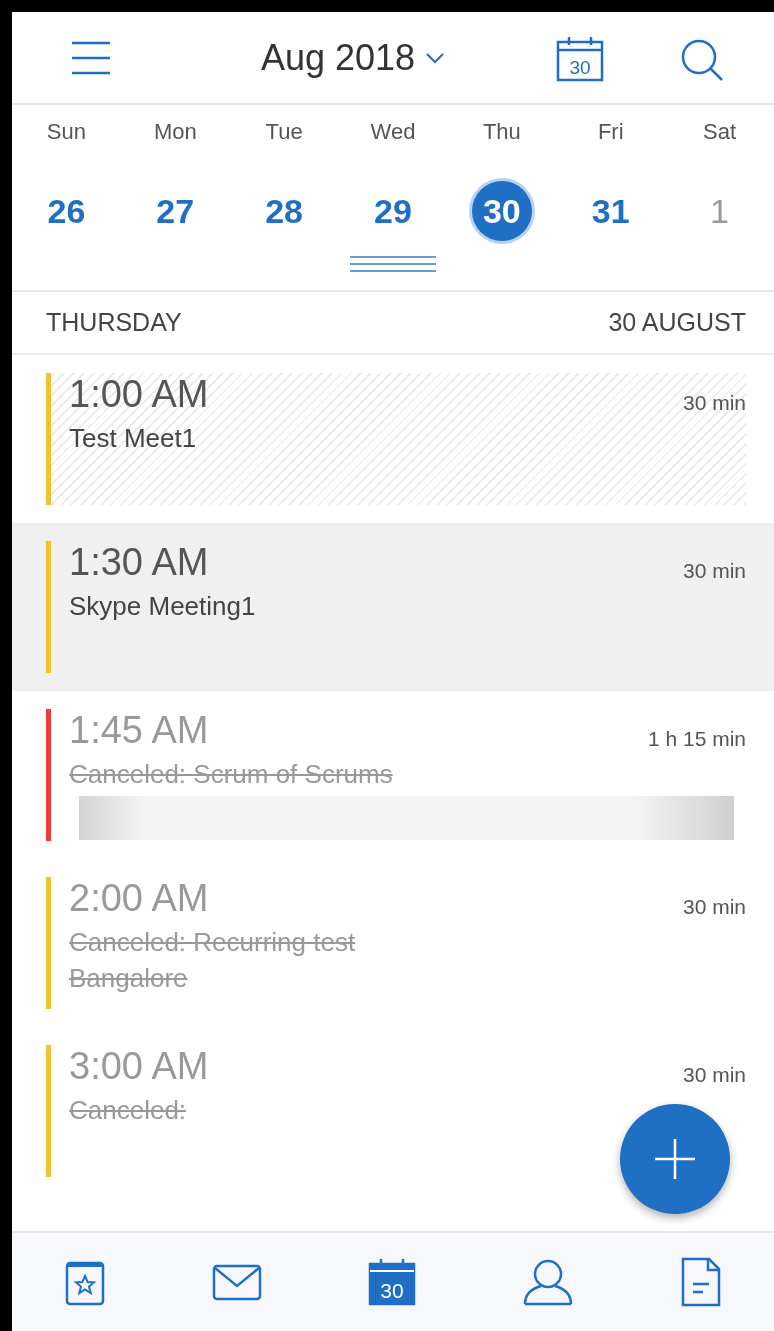 The image size is (774, 1331). I want to click on event-title: Canceled: Recurring test Bangalore, so click(213, 961).